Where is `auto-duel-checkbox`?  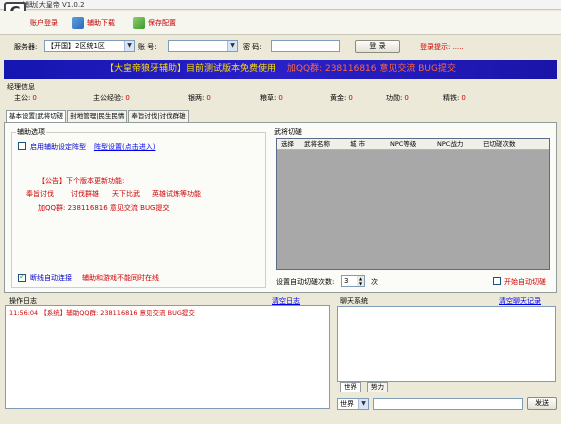 auto-duel-checkbox is located at coordinates (497, 281).